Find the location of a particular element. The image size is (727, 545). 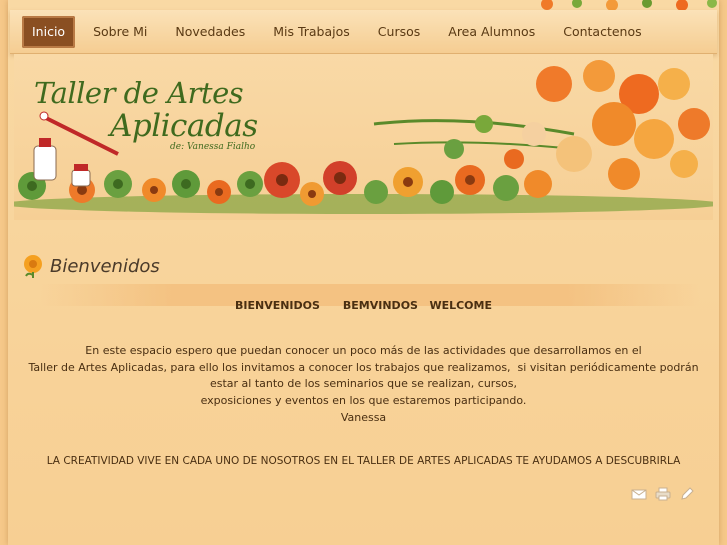

flower-icon is located at coordinates (33, 266).